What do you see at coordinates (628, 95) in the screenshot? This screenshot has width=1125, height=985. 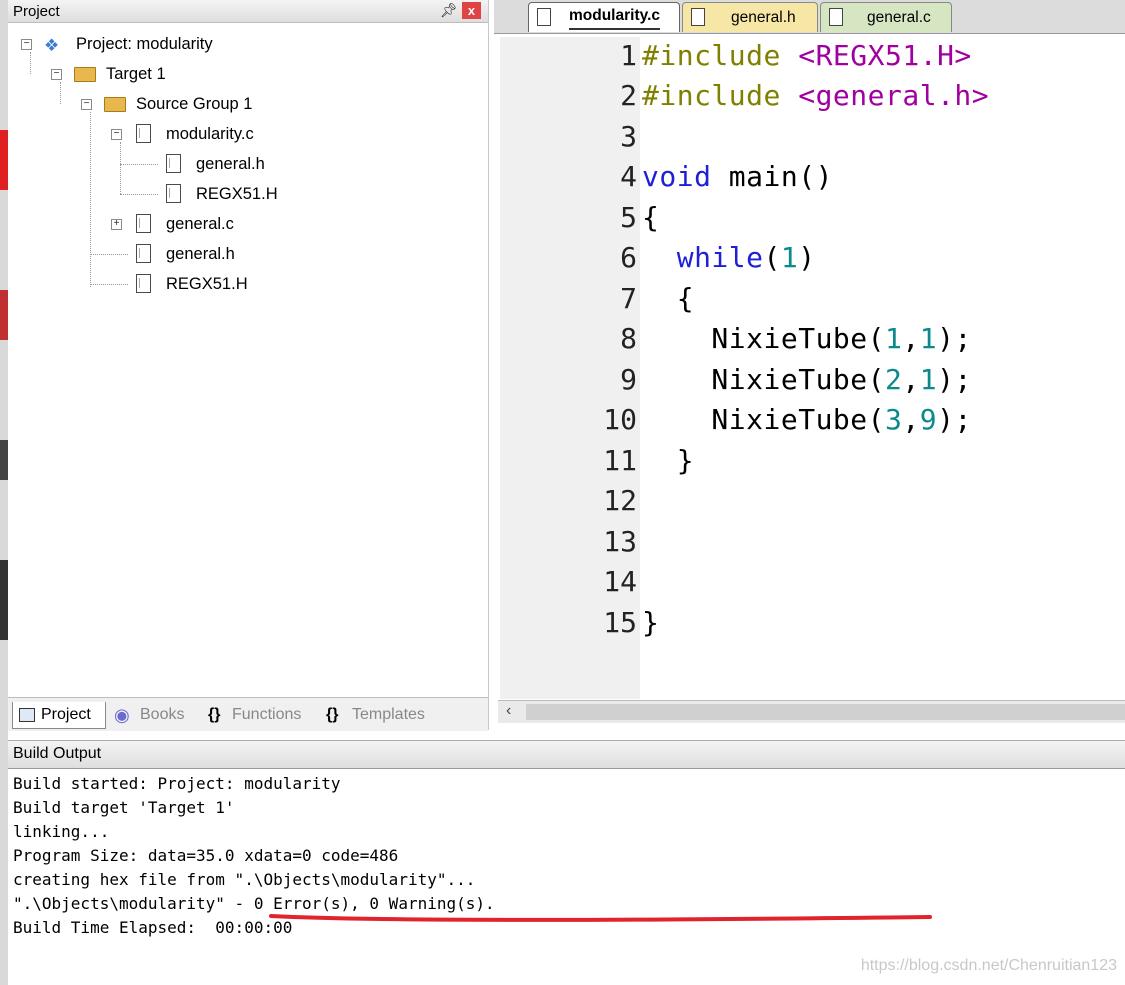 I see `line-number: 2` at bounding box center [628, 95].